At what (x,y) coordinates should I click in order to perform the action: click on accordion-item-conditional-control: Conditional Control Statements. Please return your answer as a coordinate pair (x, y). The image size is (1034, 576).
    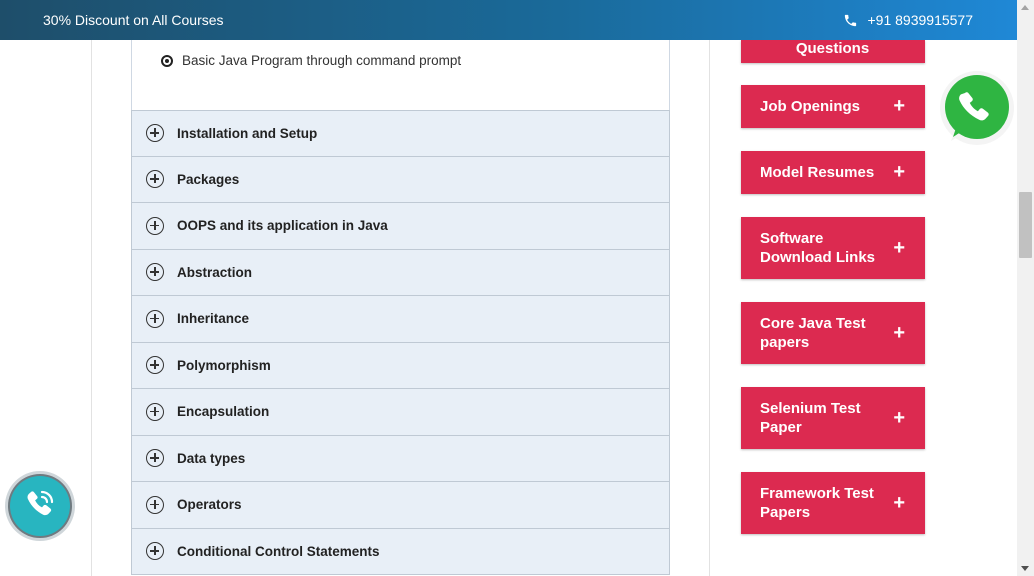
    Looking at the image, I should click on (400, 551).